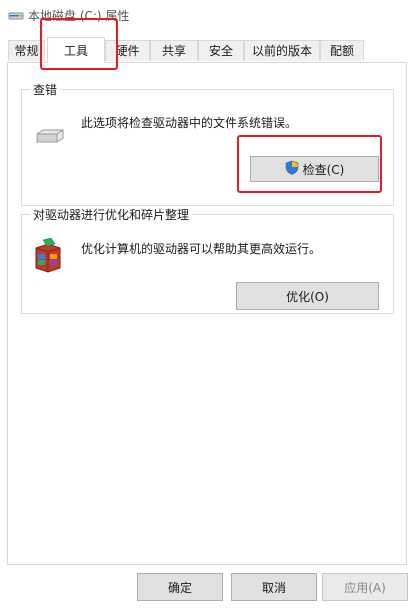 This screenshot has height=612, width=415. Describe the element at coordinates (45, 89) in the screenshot. I see `error-check-group-label: 查错` at that location.